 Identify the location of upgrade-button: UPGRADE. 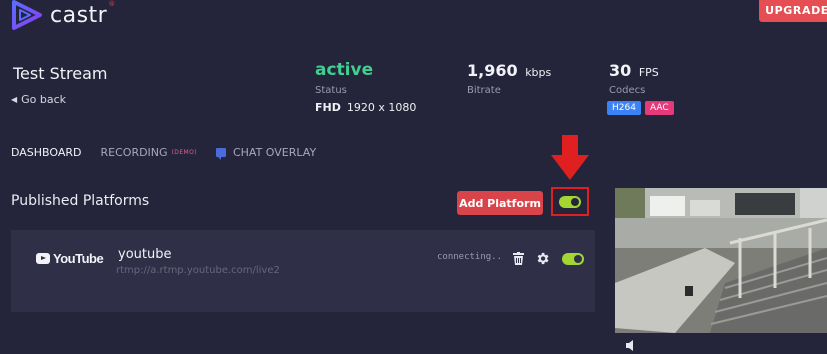
(793, 11).